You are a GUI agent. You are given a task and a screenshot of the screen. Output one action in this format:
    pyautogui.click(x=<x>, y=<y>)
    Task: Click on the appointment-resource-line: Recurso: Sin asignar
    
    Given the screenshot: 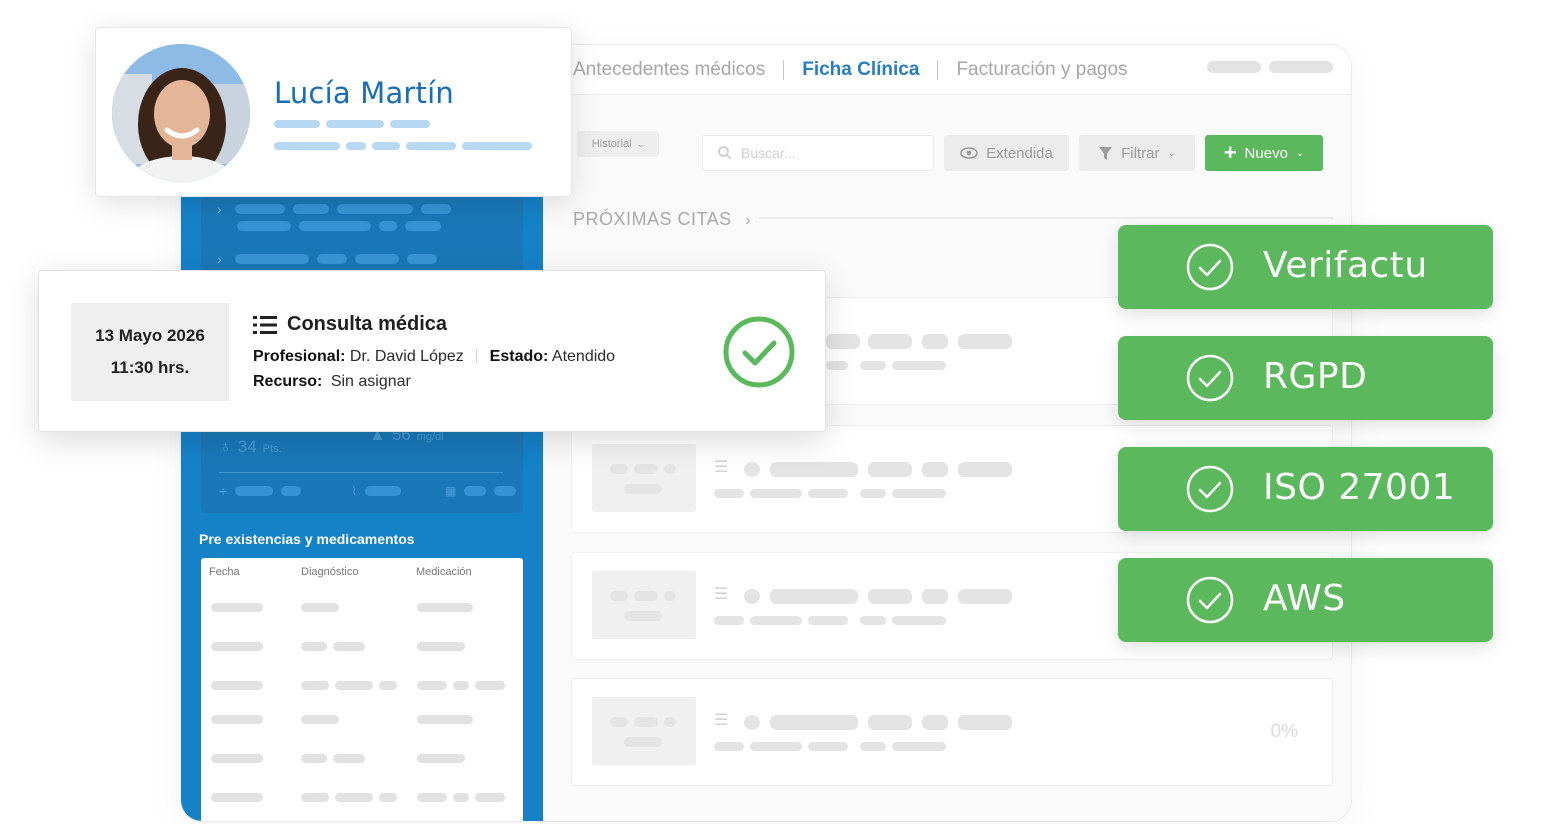 What is the action you would take?
    pyautogui.click(x=332, y=382)
    